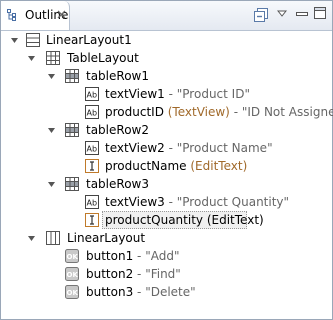 This screenshot has width=333, height=320. Describe the element at coordinates (261, 15) in the screenshot. I see `collapse-all-icon` at that location.